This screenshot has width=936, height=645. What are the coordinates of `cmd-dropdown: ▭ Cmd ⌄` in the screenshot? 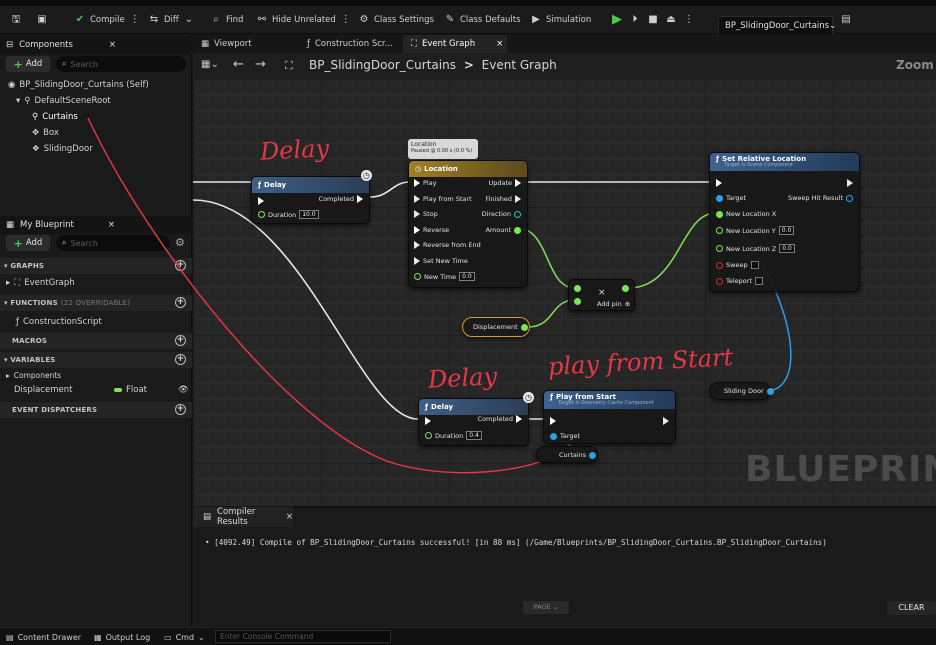 It's located at (184, 637).